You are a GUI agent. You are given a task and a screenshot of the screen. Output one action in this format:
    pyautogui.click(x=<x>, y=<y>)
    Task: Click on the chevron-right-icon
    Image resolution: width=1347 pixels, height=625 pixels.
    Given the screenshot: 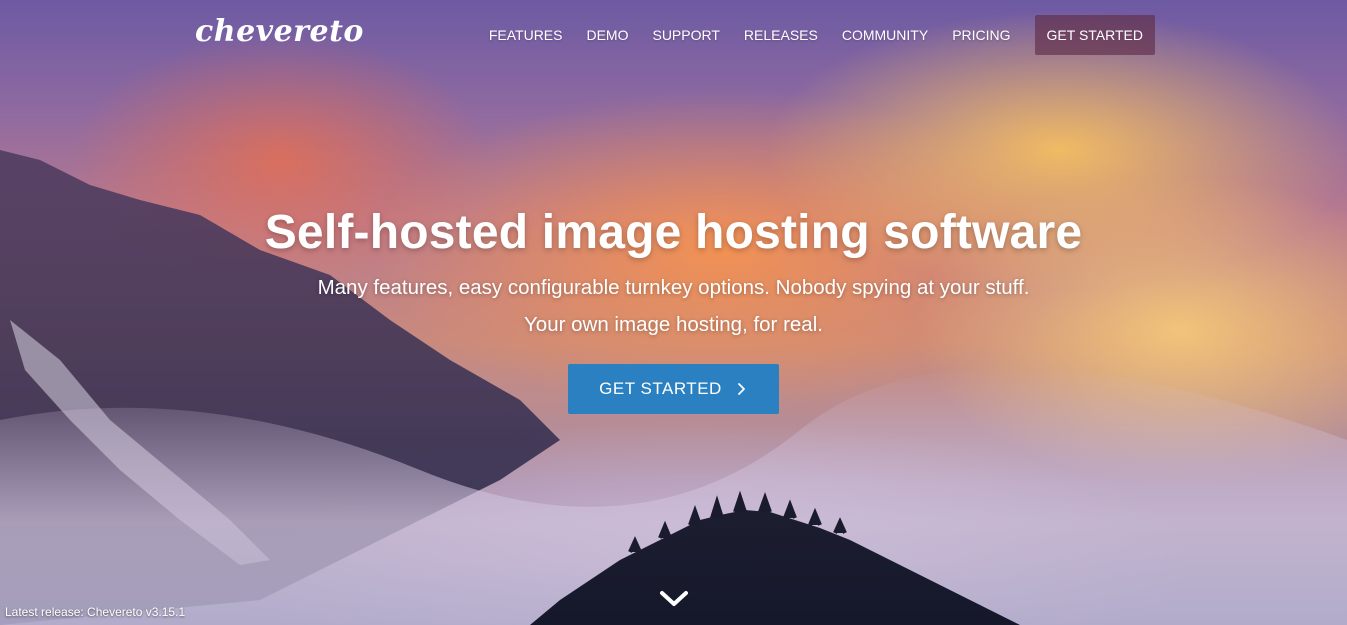 What is the action you would take?
    pyautogui.click(x=741, y=389)
    